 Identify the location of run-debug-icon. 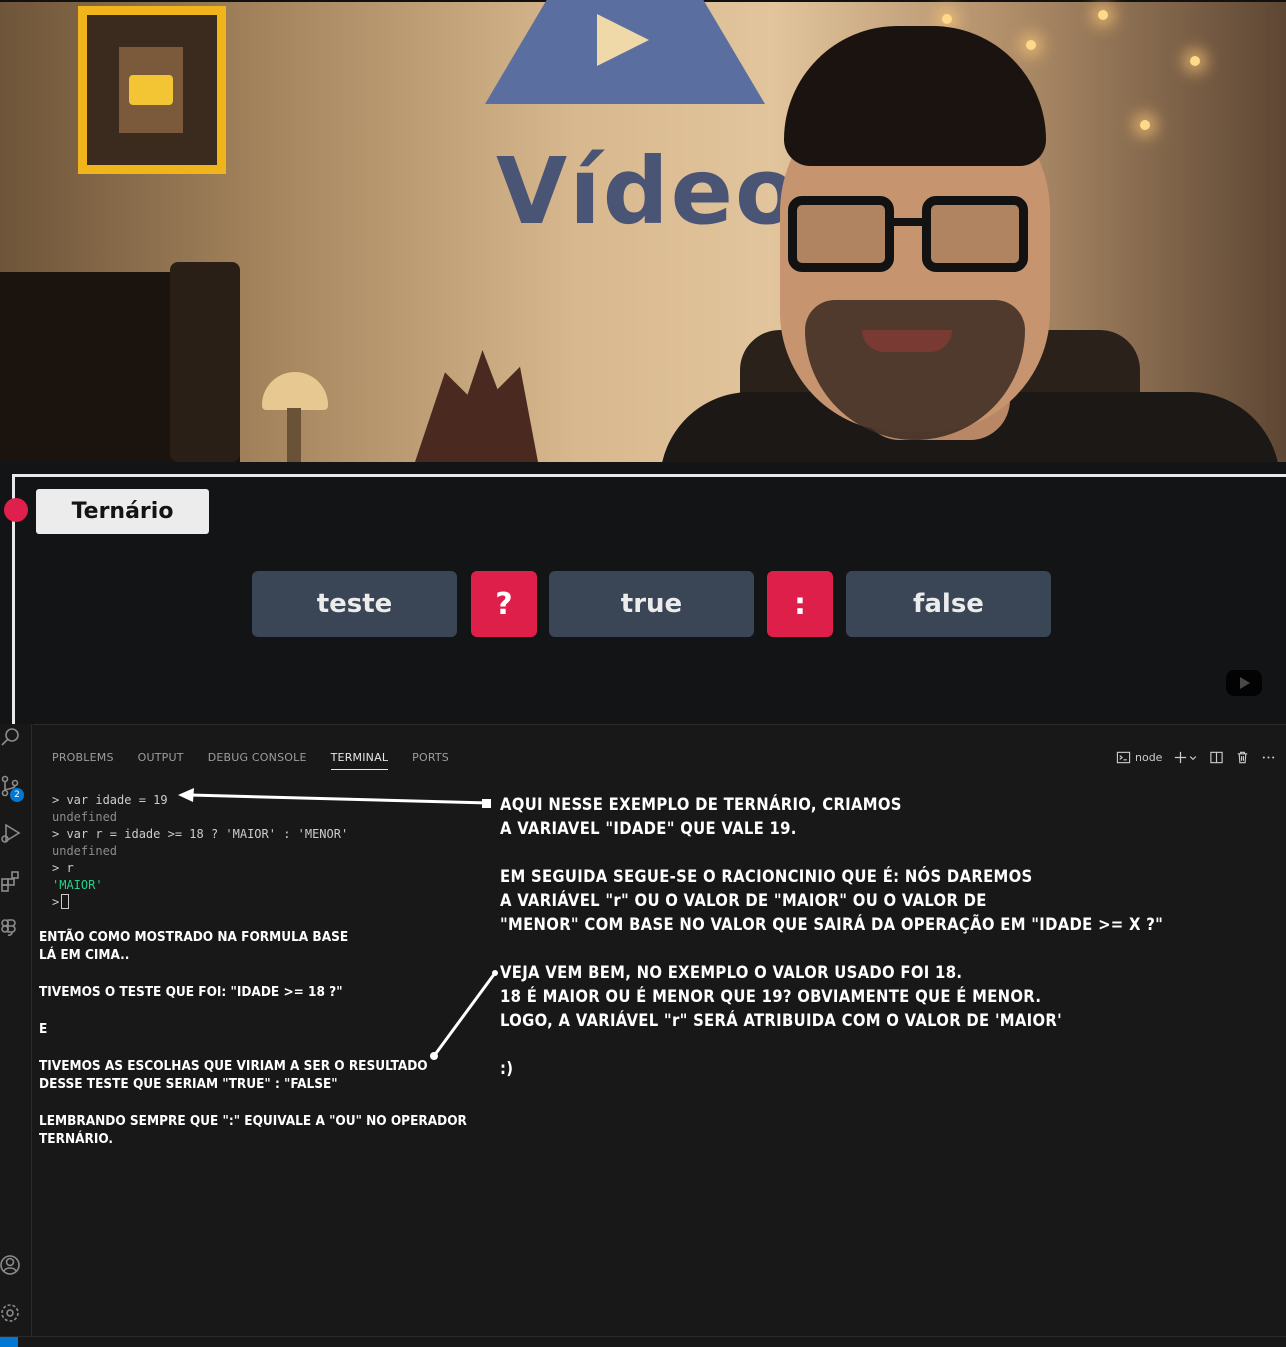
(11, 833).